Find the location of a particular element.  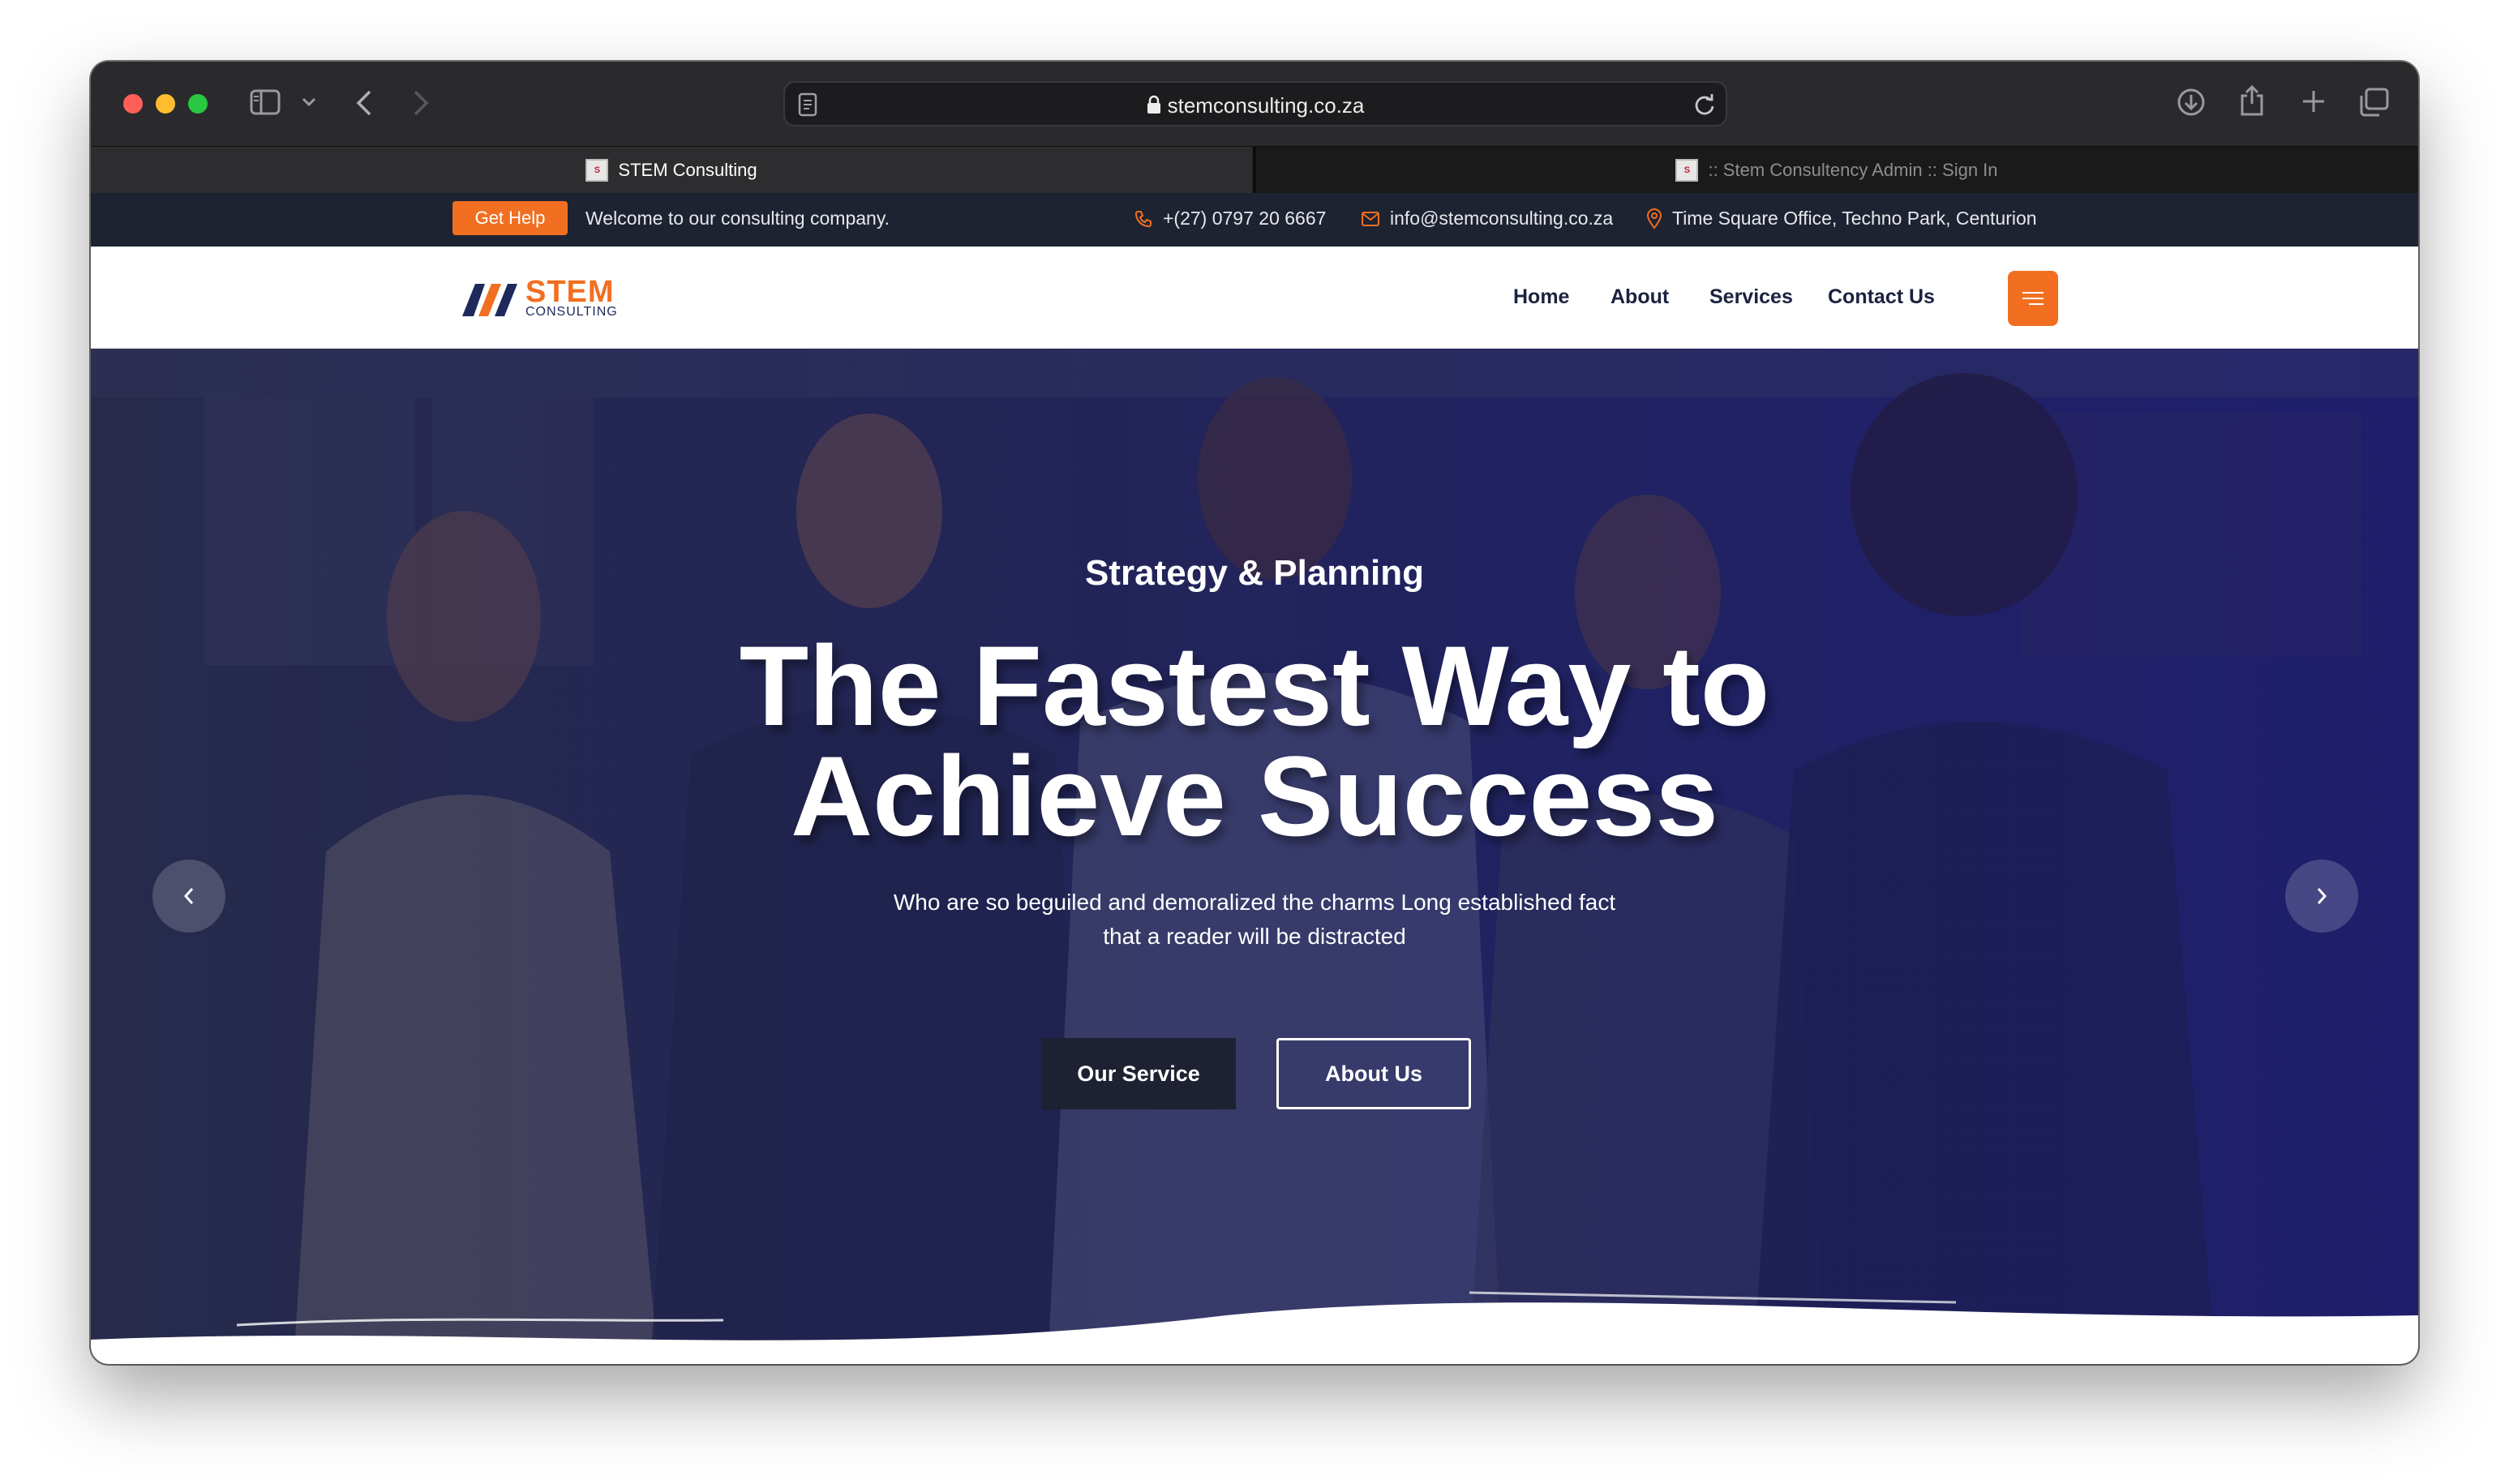

location-icon is located at coordinates (1654, 218).